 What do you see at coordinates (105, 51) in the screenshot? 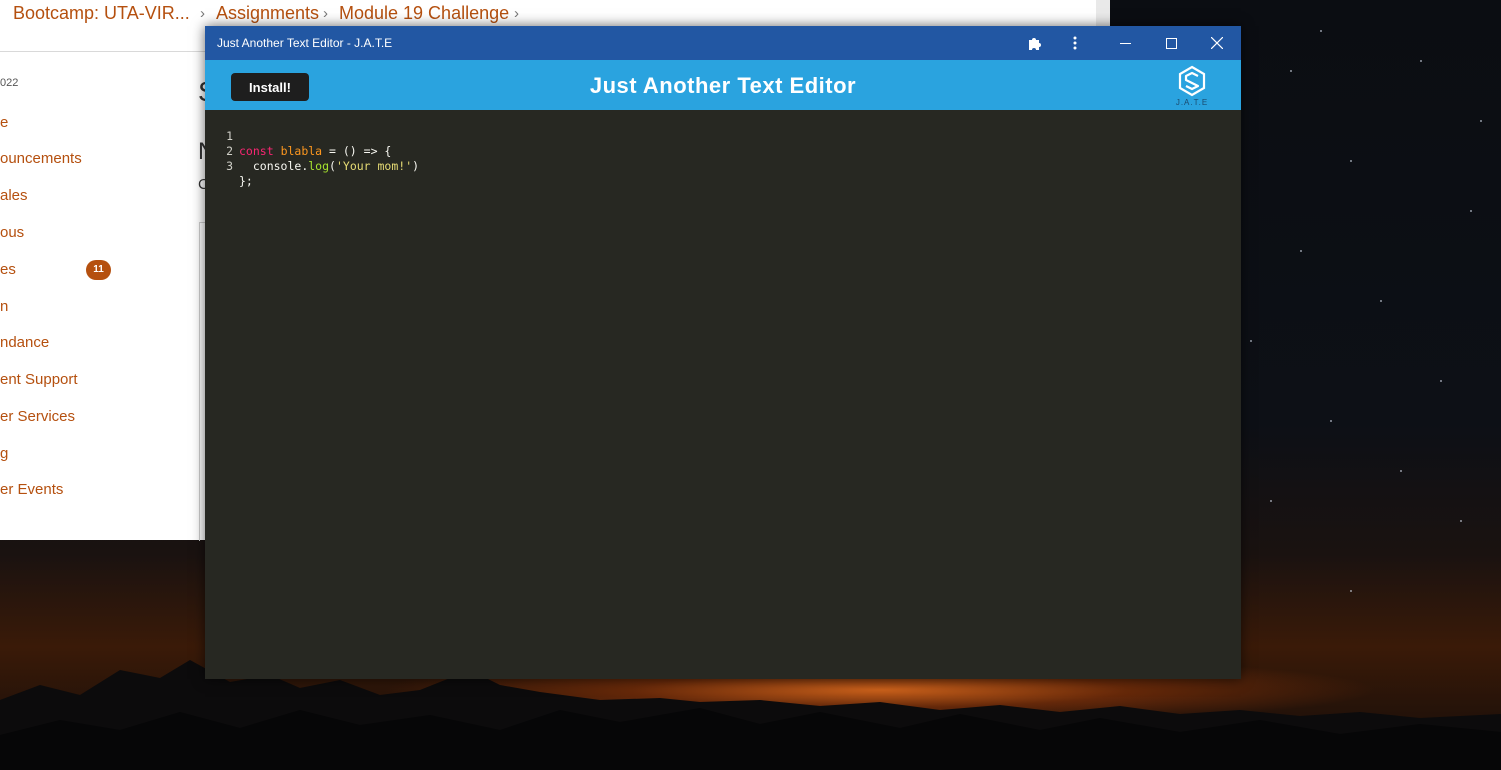
I see `divider` at bounding box center [105, 51].